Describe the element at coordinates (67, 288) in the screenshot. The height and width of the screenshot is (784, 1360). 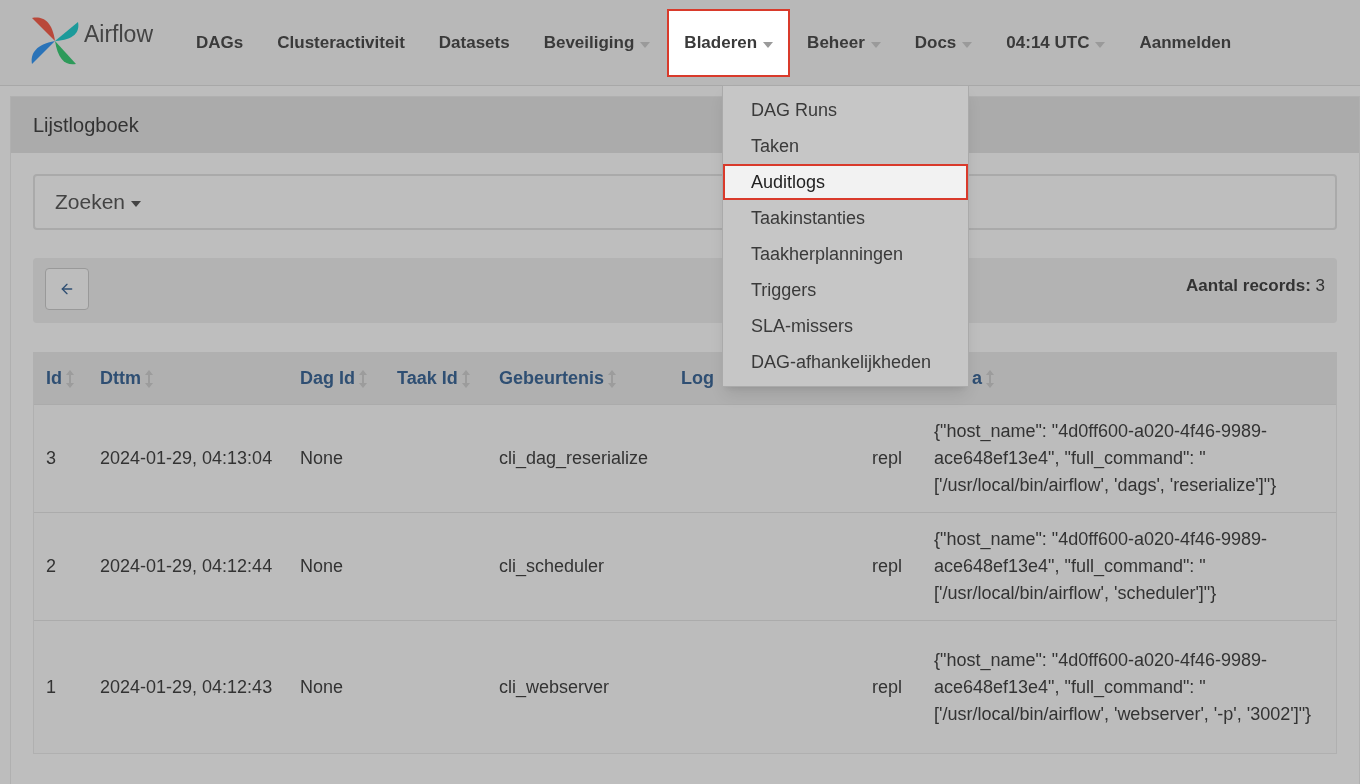
I see `back-button` at that location.